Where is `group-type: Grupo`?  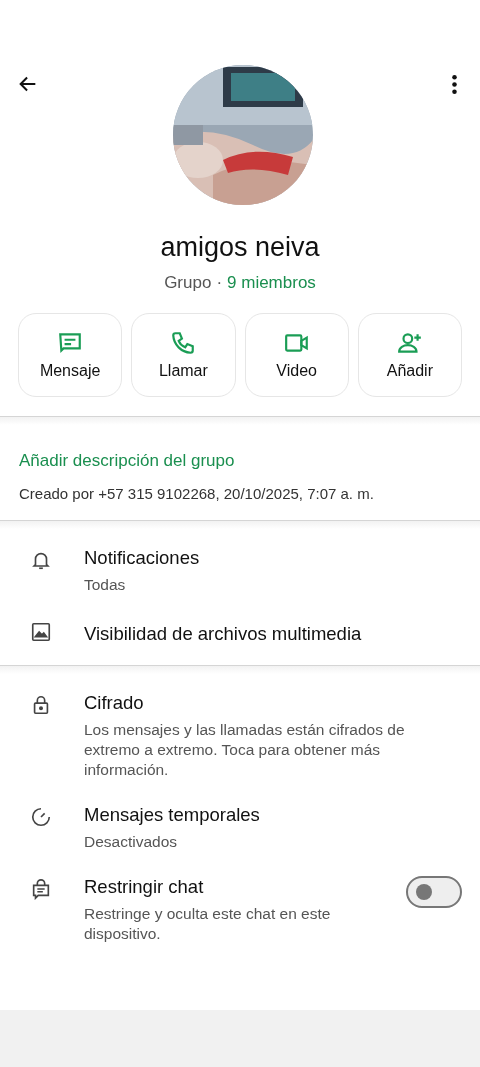
group-type: Grupo is located at coordinates (188, 283).